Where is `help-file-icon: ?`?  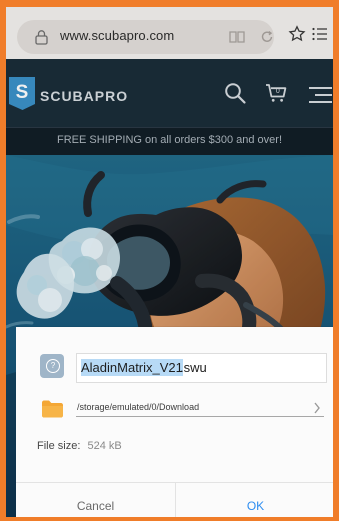
help-file-icon: ? is located at coordinates (52, 366).